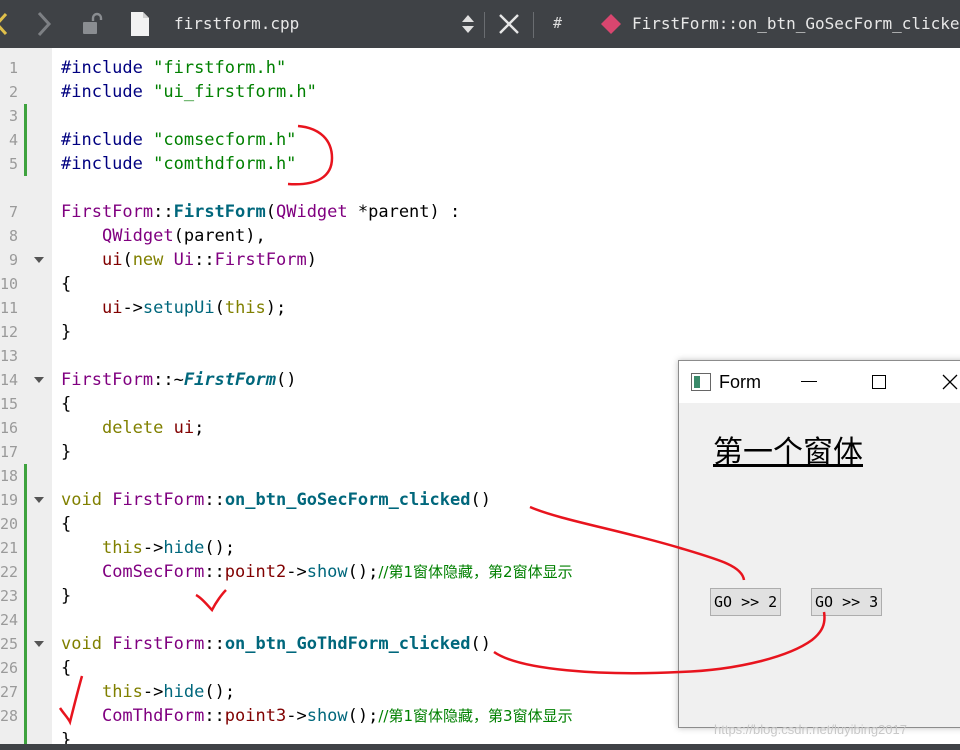 This screenshot has height=750, width=960. Describe the element at coordinates (557, 23) in the screenshot. I see `symbol-hash: #` at that location.